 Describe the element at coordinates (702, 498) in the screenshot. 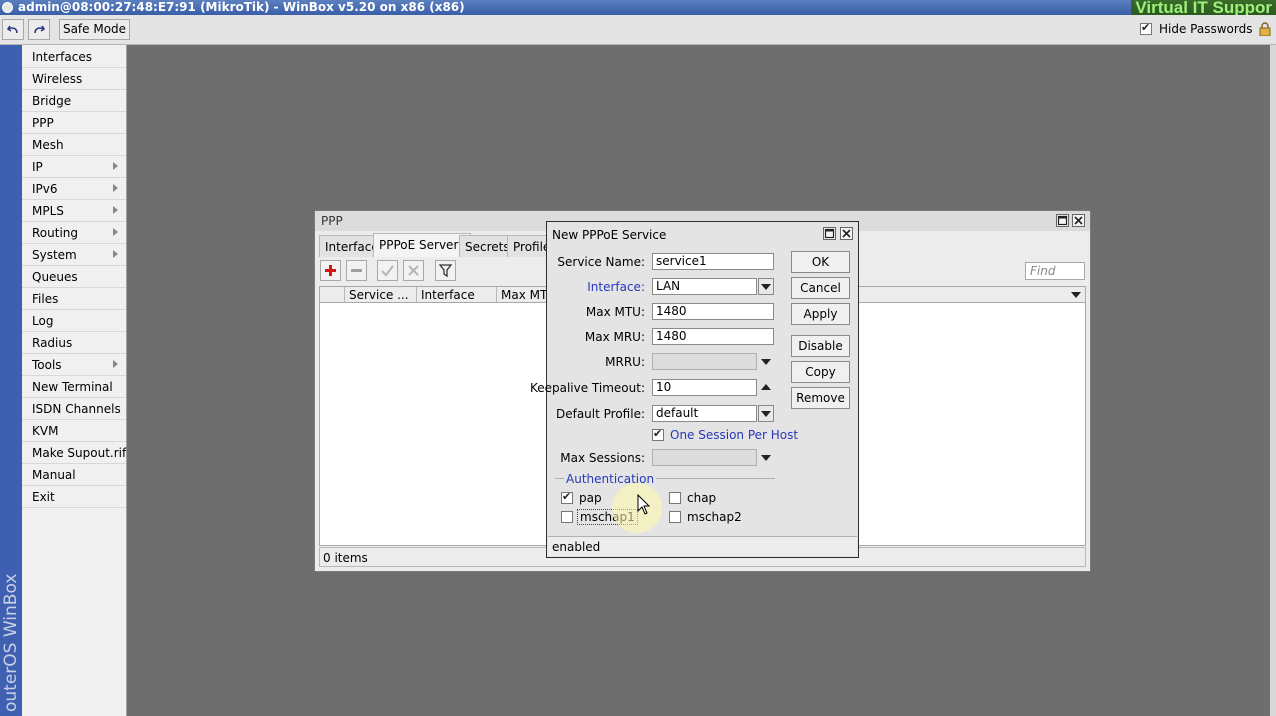

I see `chap-label: chap` at that location.